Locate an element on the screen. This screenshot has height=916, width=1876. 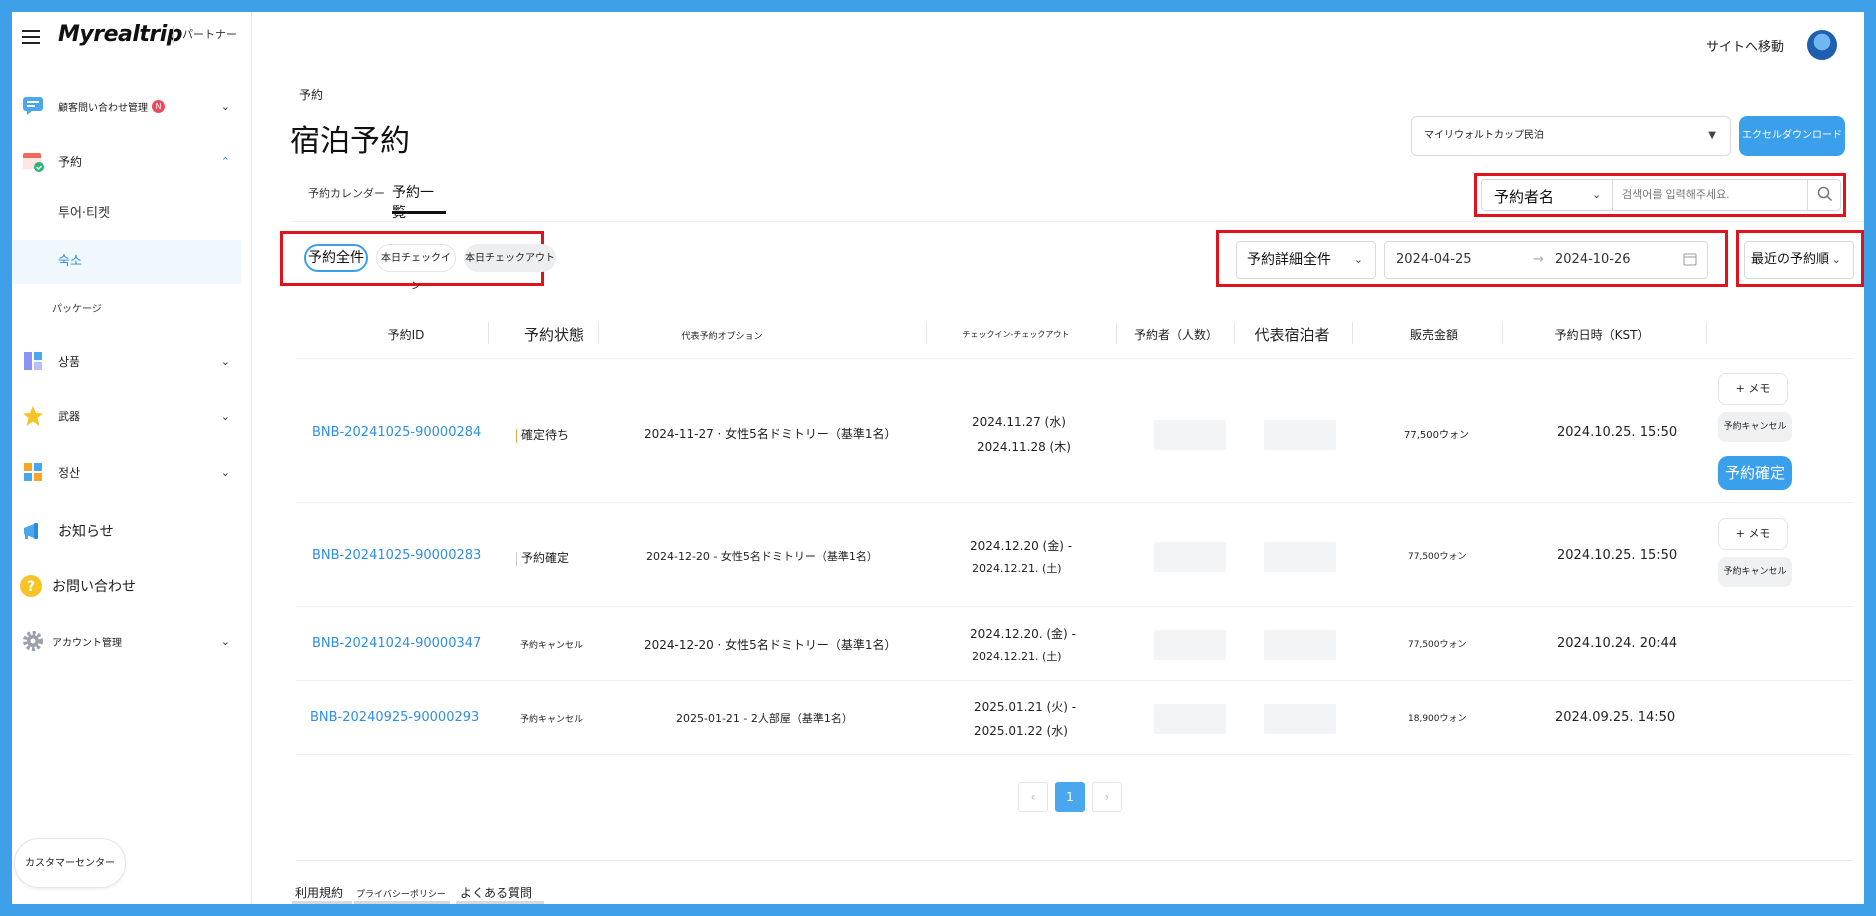
status-badge: 確定待ち is located at coordinates (542, 434).